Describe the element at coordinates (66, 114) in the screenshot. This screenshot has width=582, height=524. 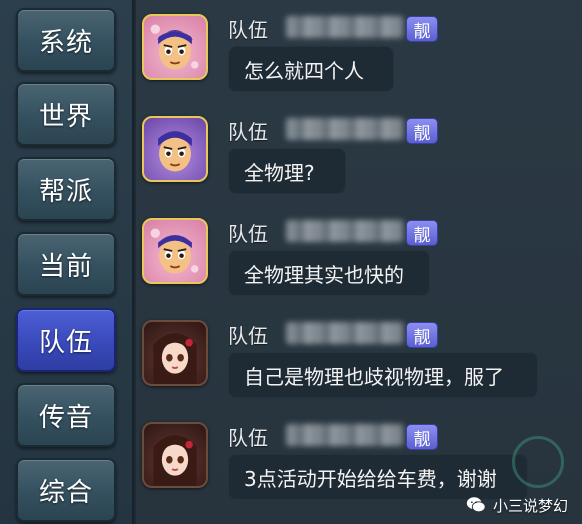
I see `tab-world: 世界` at that location.